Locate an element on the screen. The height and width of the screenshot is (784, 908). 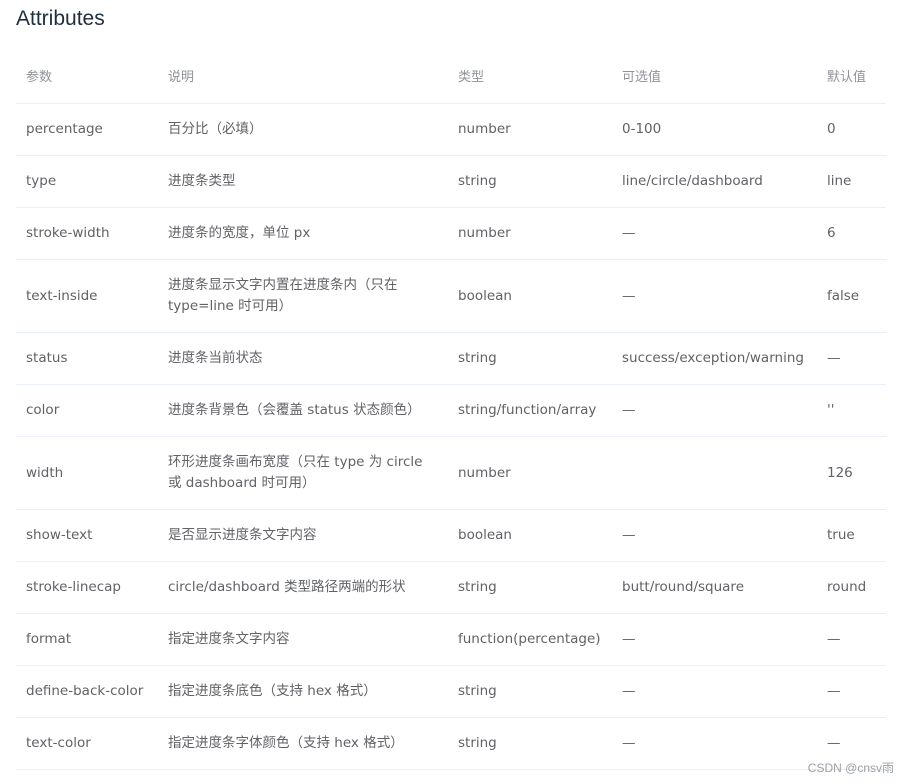
cell-description: 进度条显示文字内置在进度条内（只在 type=line 时可用） is located at coordinates (303, 296).